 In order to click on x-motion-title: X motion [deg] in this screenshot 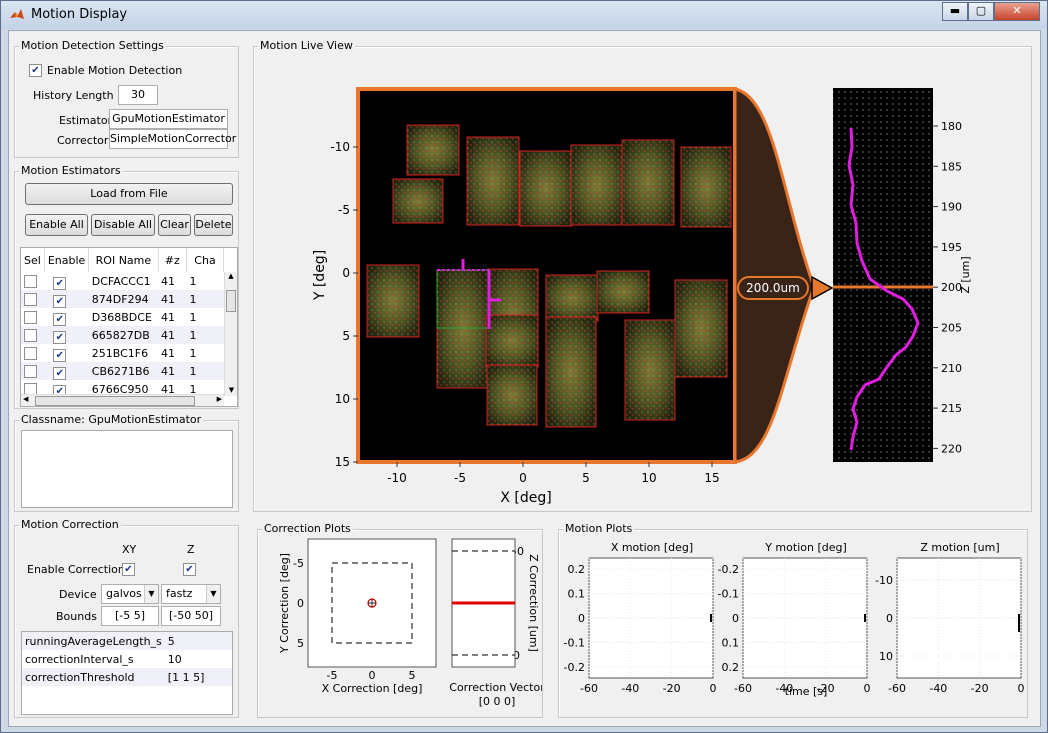, I will do `click(652, 547)`.